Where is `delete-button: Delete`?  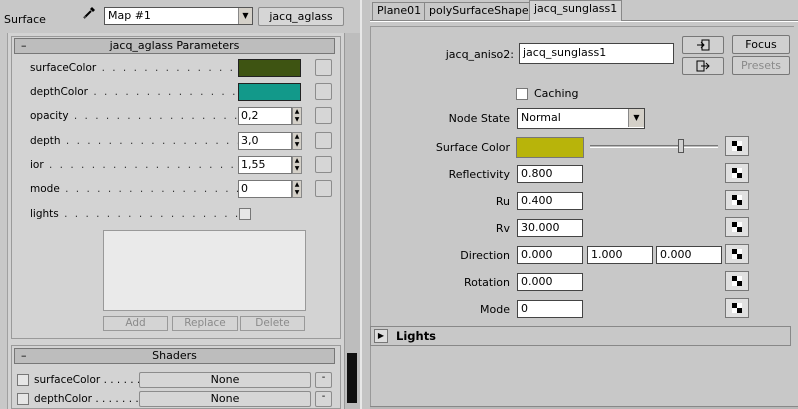 delete-button: Delete is located at coordinates (272, 323).